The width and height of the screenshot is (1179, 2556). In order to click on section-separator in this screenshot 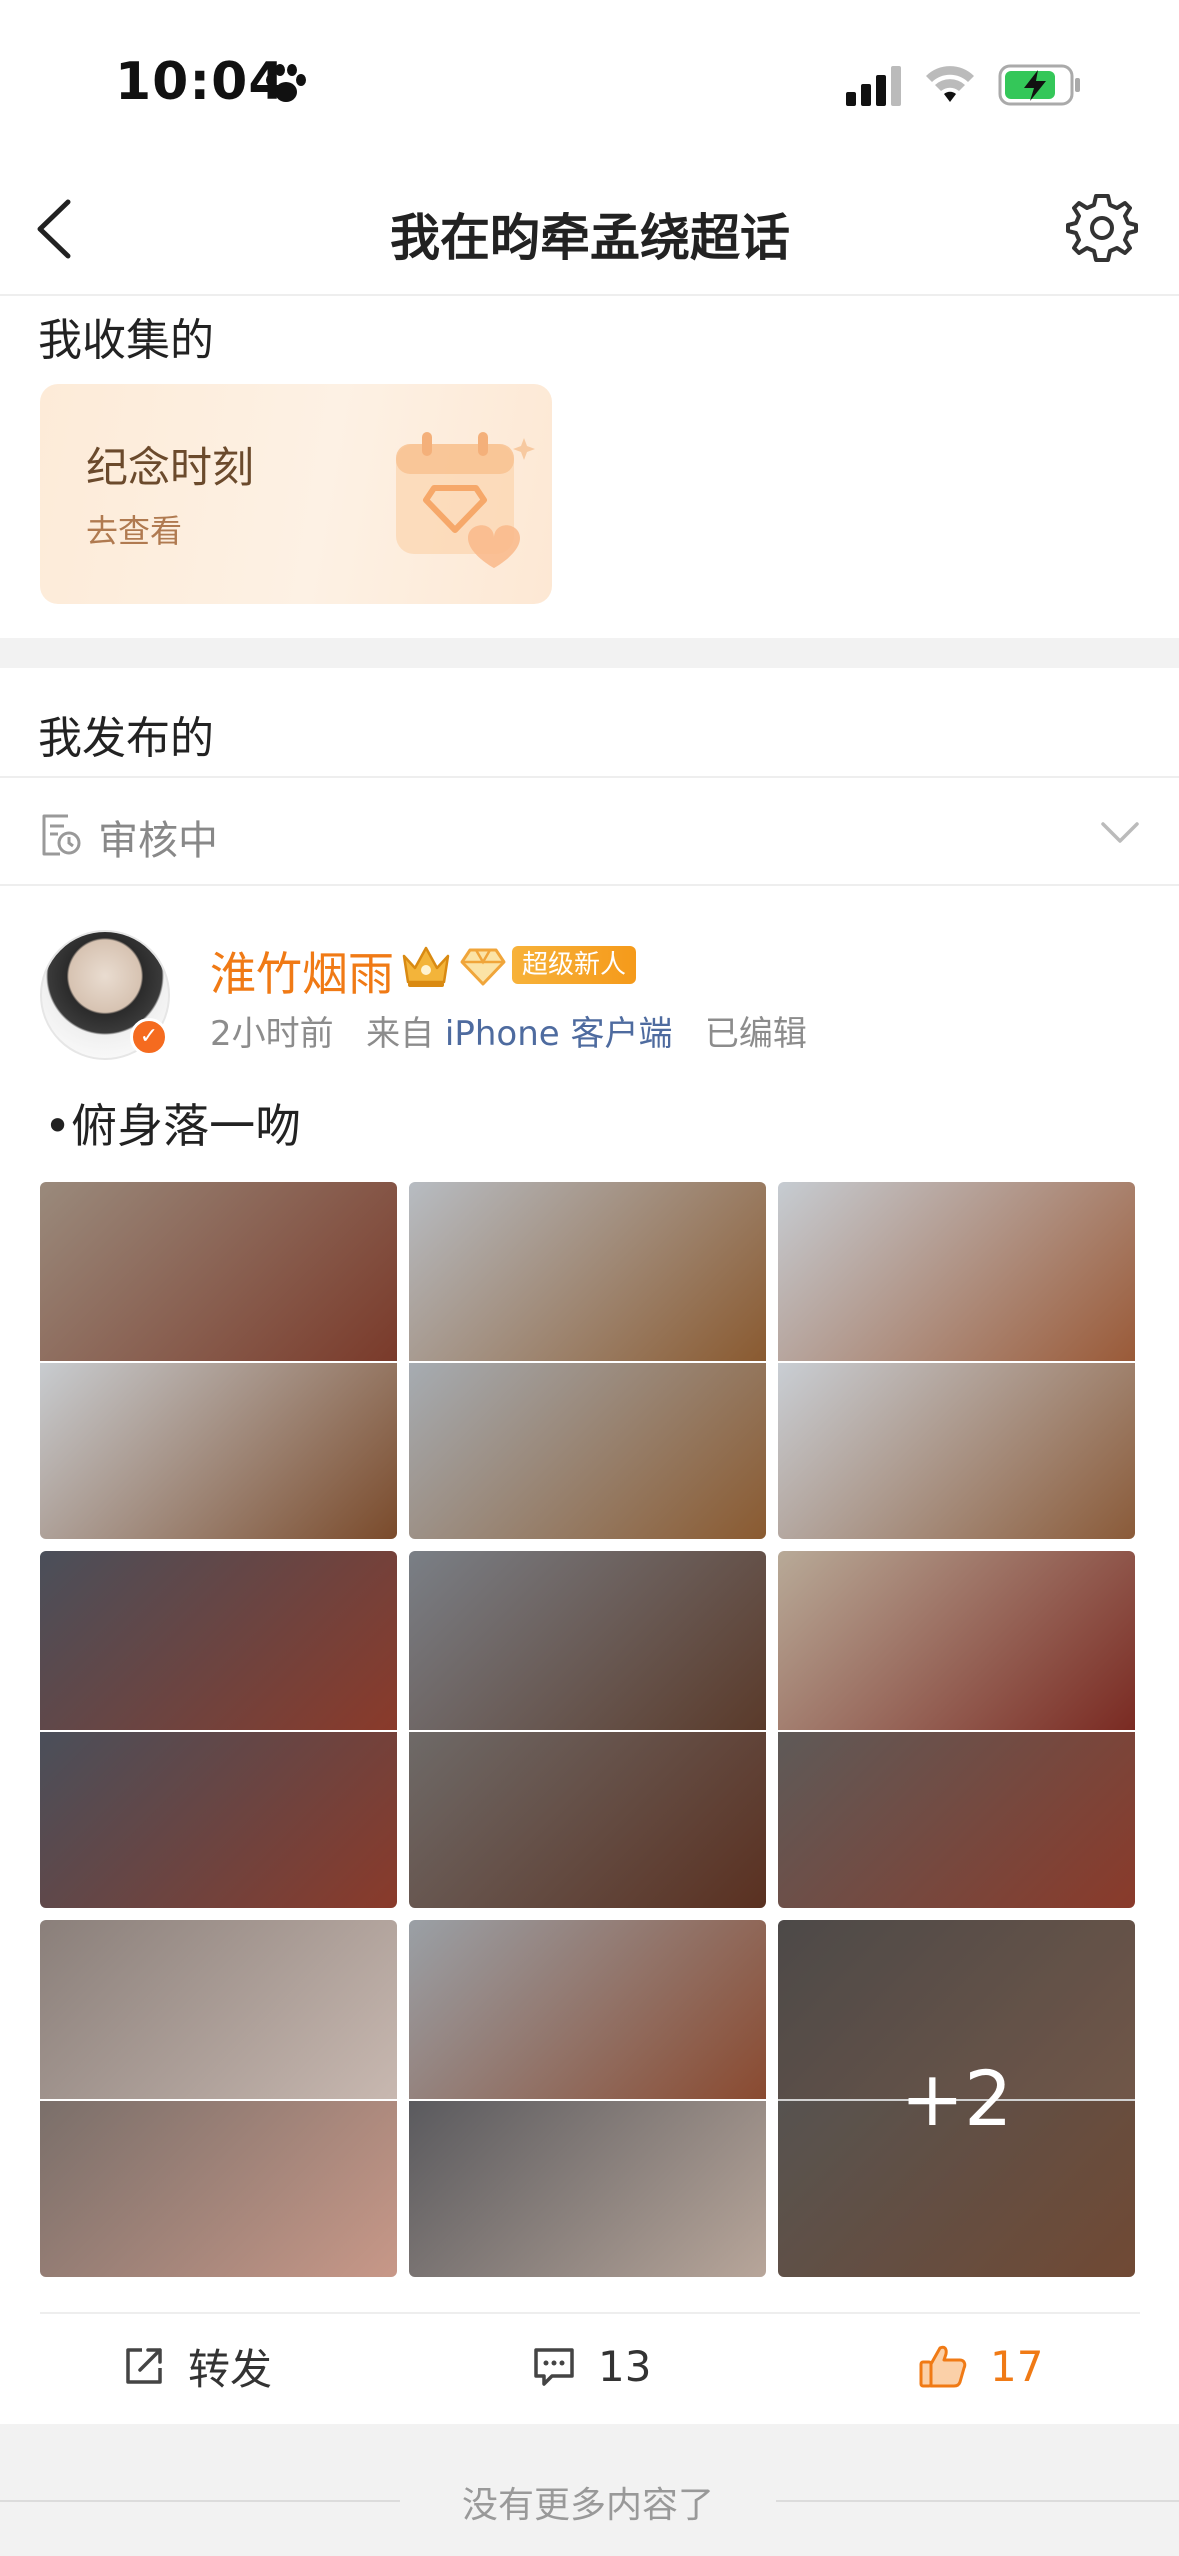, I will do `click(589, 653)`.